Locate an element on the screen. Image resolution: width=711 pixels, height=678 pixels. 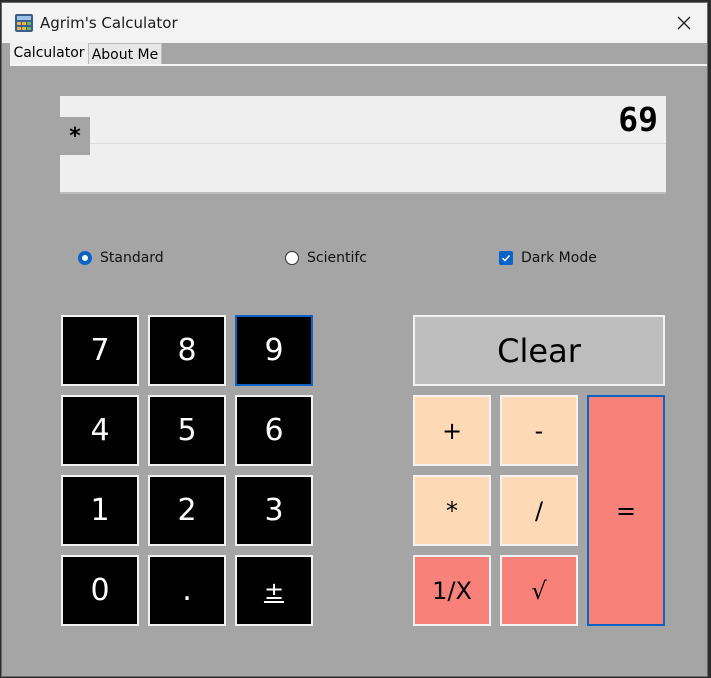
equals-button: = is located at coordinates (626, 510).